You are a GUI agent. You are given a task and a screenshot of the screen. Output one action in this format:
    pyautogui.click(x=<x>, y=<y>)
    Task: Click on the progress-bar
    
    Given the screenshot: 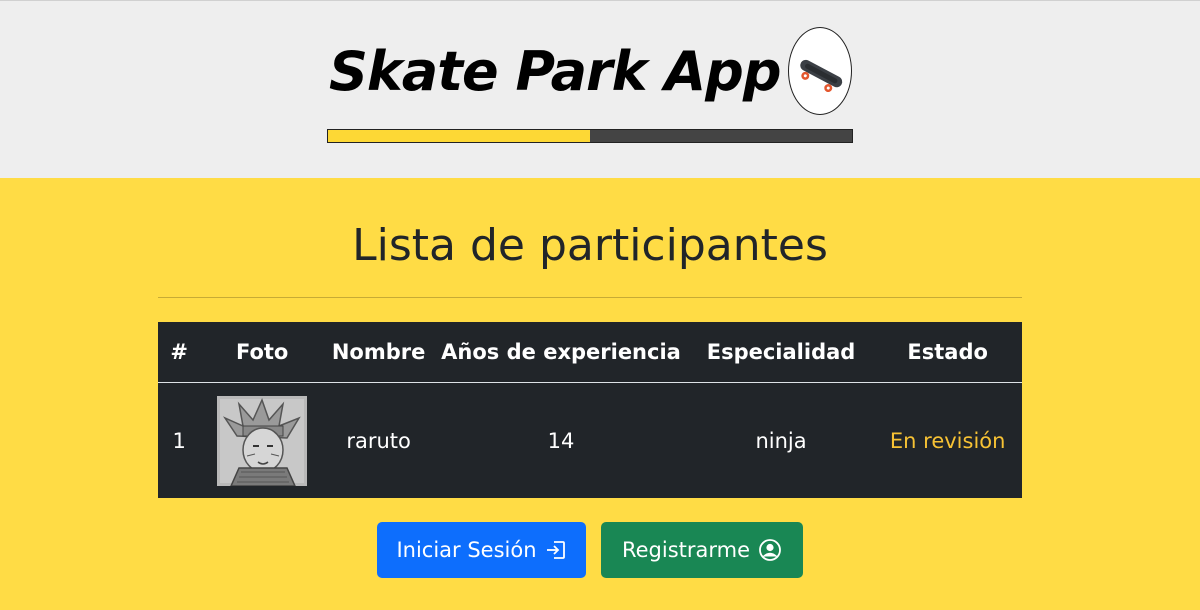 What is the action you would take?
    pyautogui.click(x=590, y=136)
    